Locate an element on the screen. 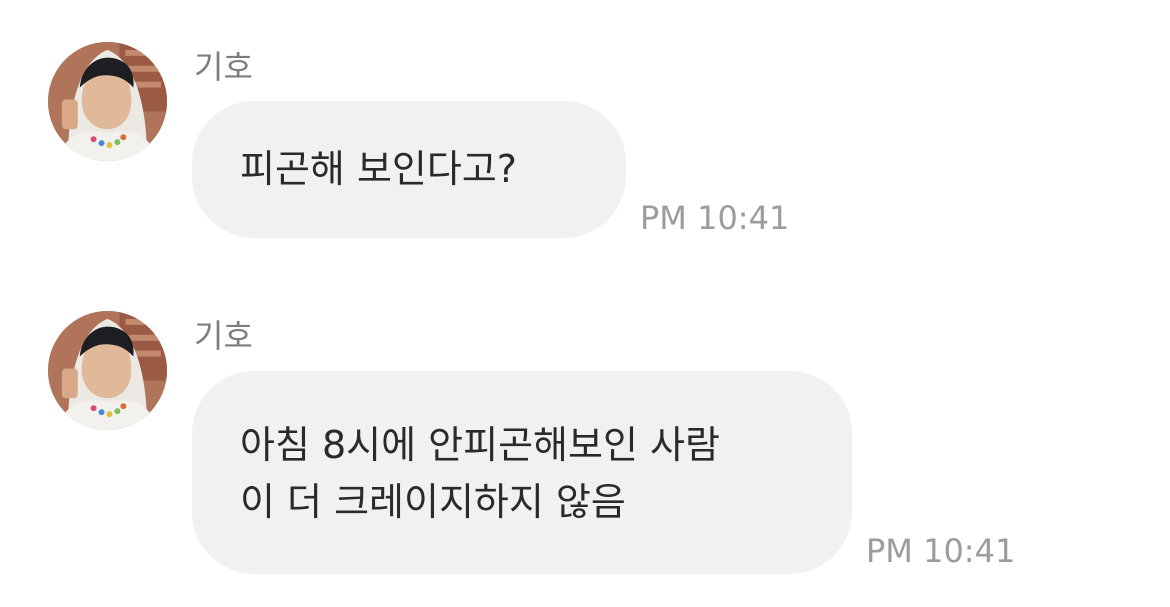 Image resolution: width=1170 pixels, height=607 pixels. message-bubble: 피곤해 보인다고? is located at coordinates (409, 169).